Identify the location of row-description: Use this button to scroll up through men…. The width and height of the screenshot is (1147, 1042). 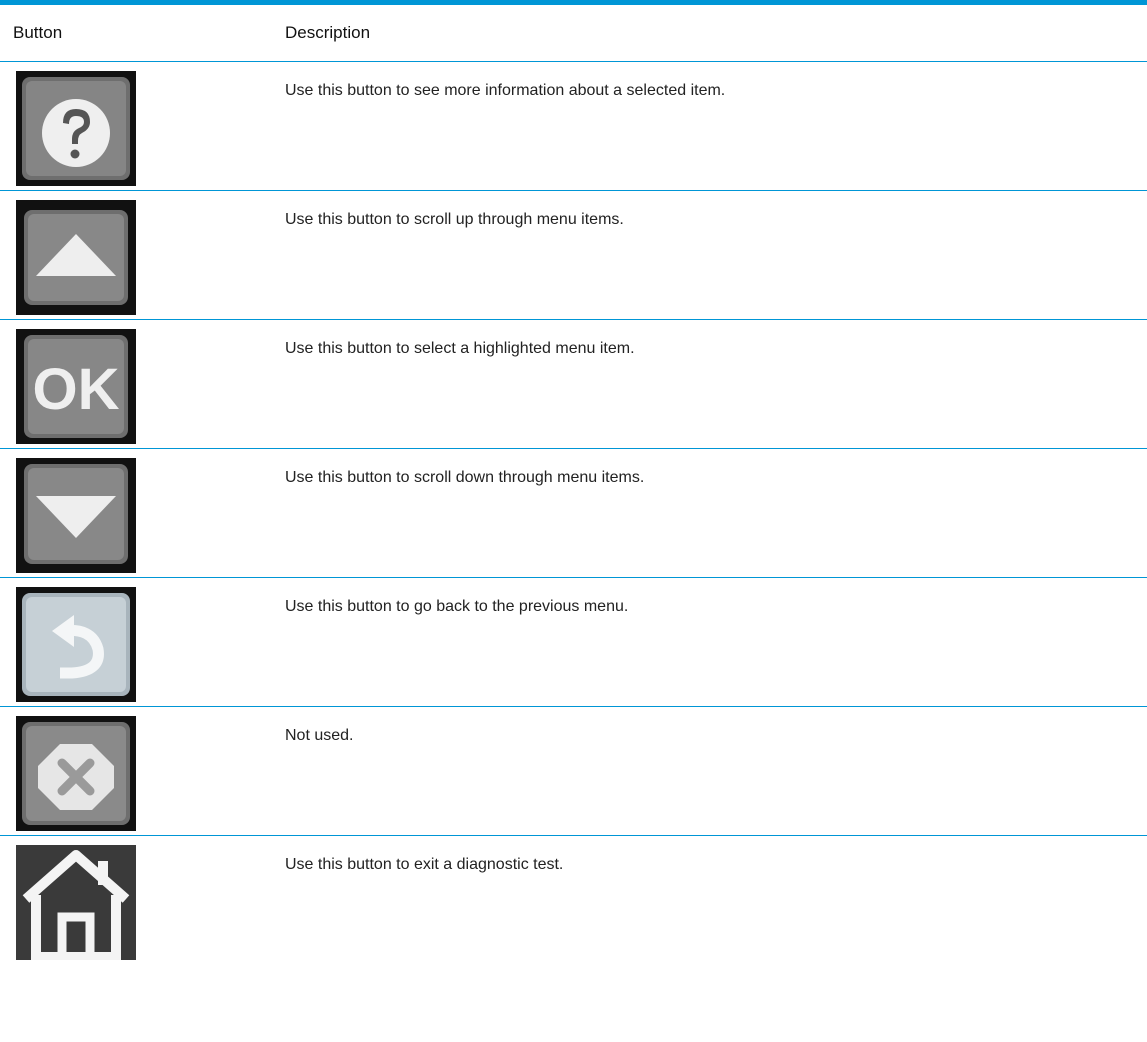
(454, 219).